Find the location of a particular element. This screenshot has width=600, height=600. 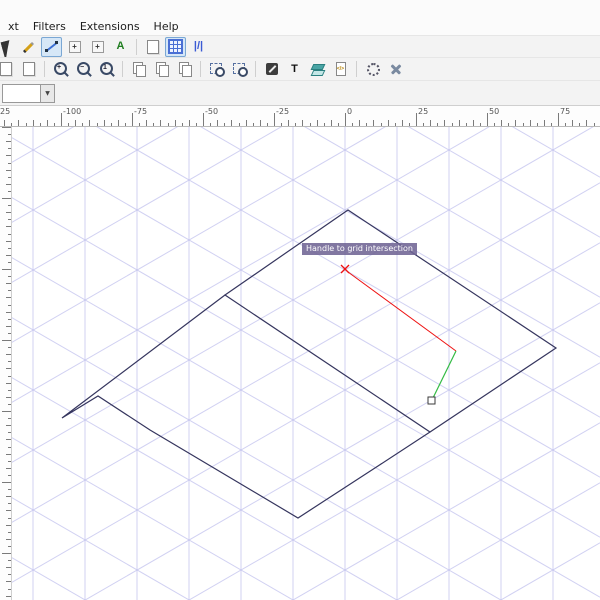

copy-button is located at coordinates (138, 69).